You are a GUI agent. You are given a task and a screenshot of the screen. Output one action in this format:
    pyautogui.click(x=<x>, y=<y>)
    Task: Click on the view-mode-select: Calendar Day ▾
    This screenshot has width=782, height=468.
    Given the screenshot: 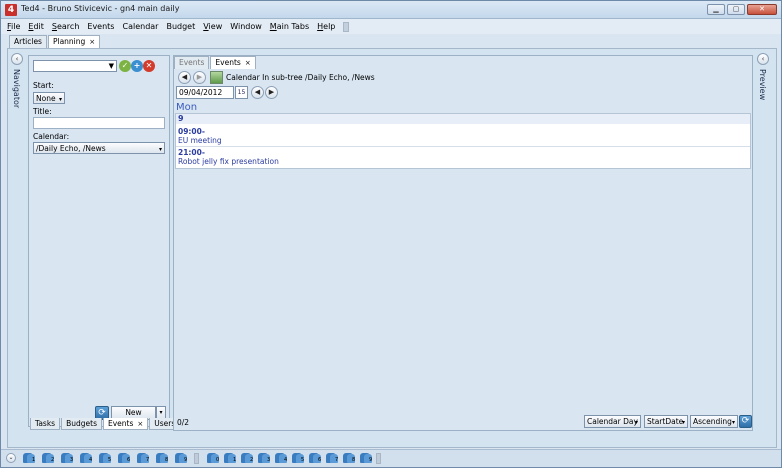 What is the action you would take?
    pyautogui.click(x=612, y=421)
    